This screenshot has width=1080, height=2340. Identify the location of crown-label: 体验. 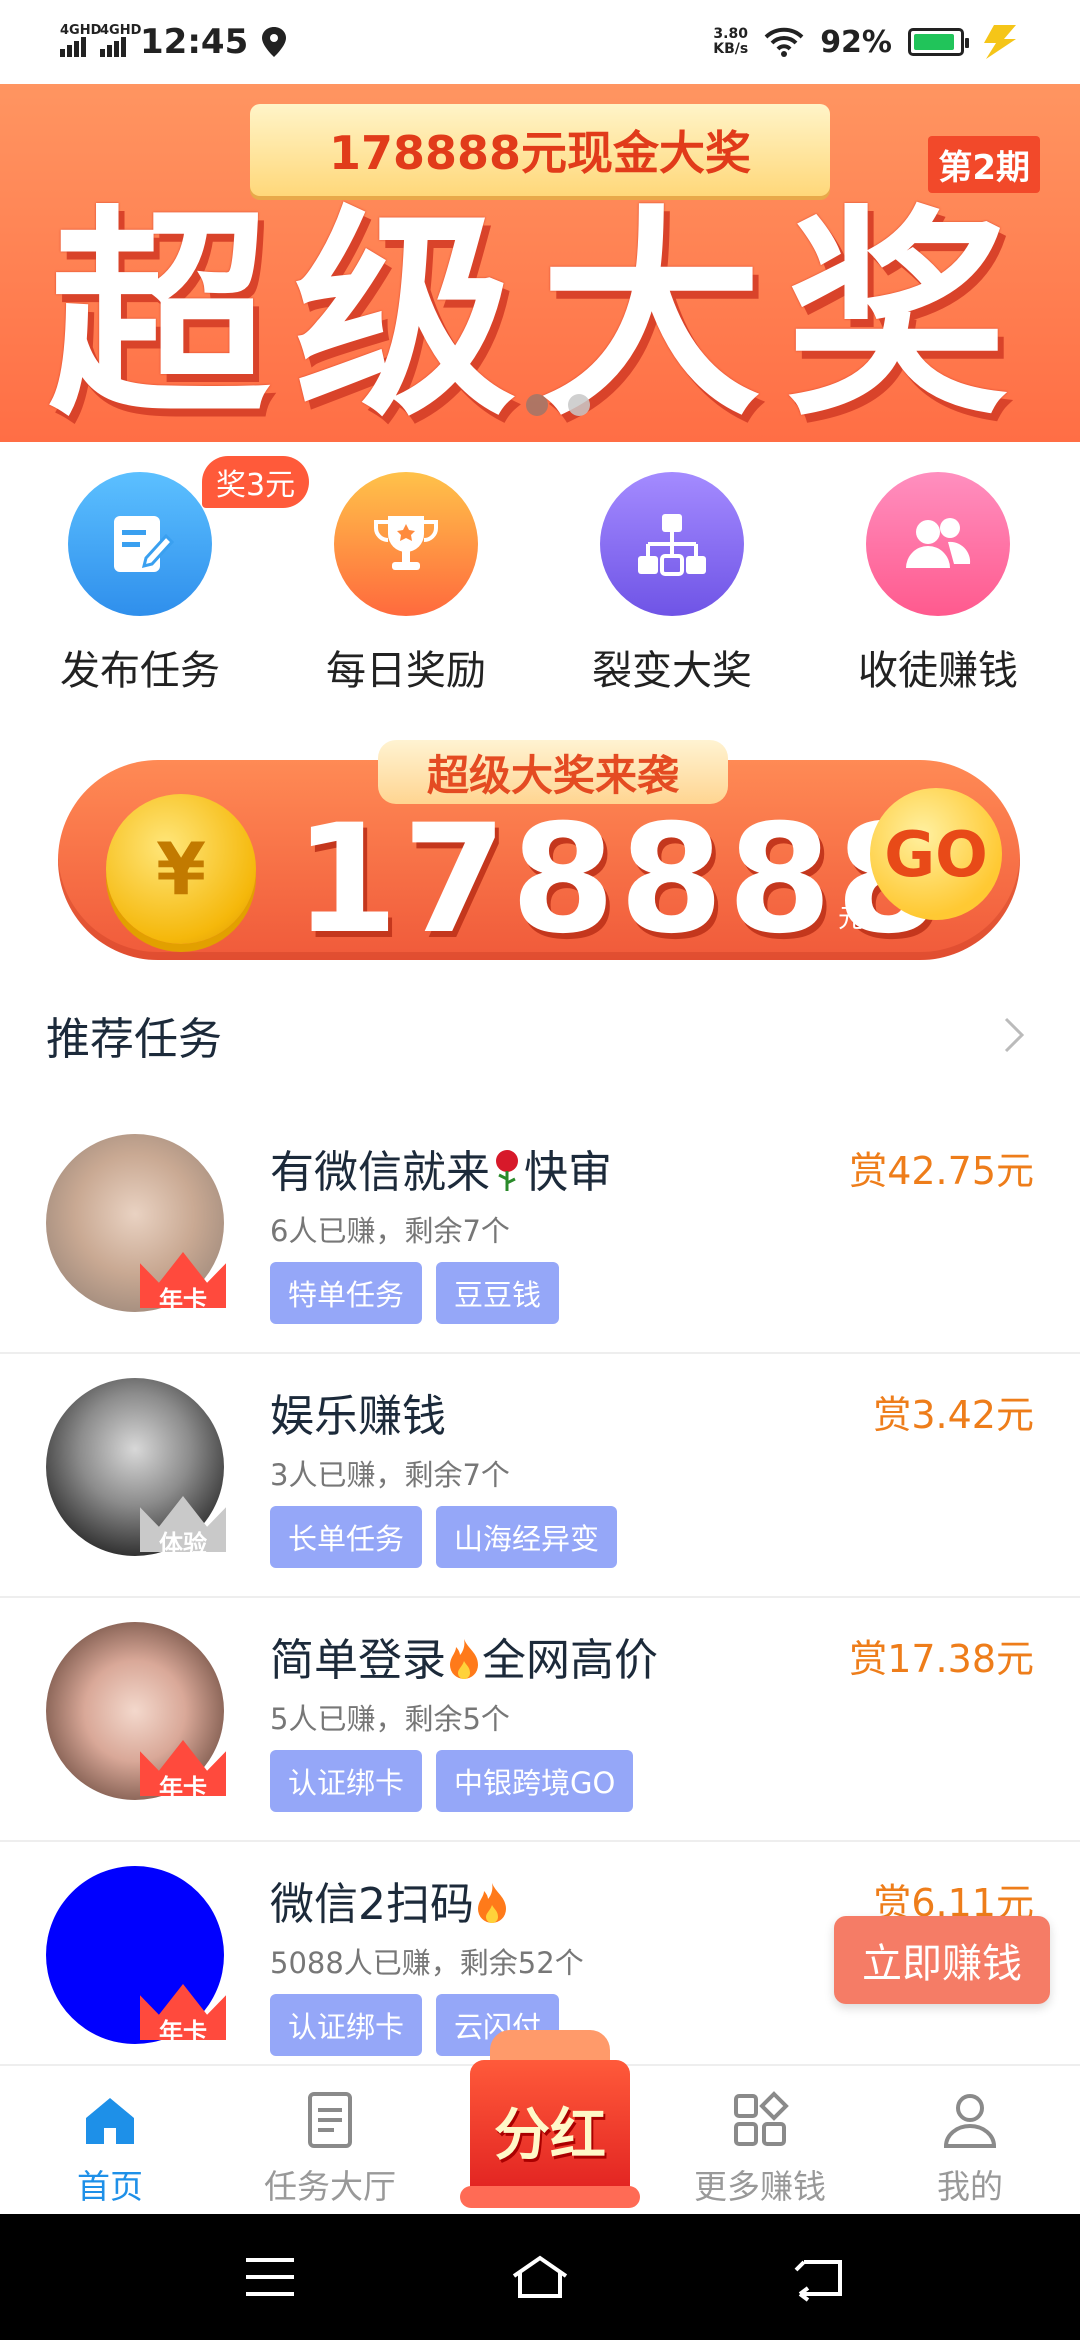
(183, 1544).